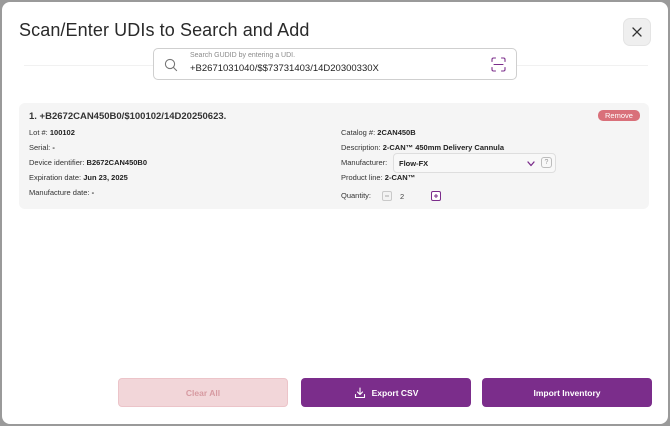 The image size is (670, 426). Describe the element at coordinates (362, 177) in the screenshot. I see `product-line-label: Product line:` at that location.